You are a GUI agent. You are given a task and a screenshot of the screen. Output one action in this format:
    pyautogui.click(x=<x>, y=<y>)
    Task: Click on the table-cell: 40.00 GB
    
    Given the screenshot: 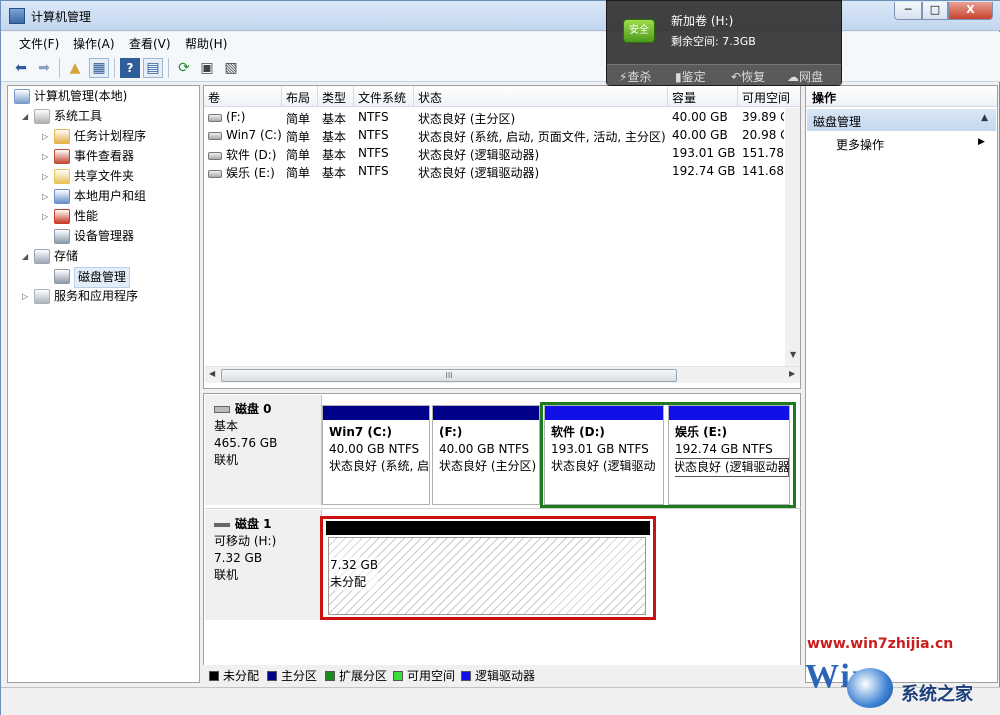 What is the action you would take?
    pyautogui.click(x=706, y=135)
    